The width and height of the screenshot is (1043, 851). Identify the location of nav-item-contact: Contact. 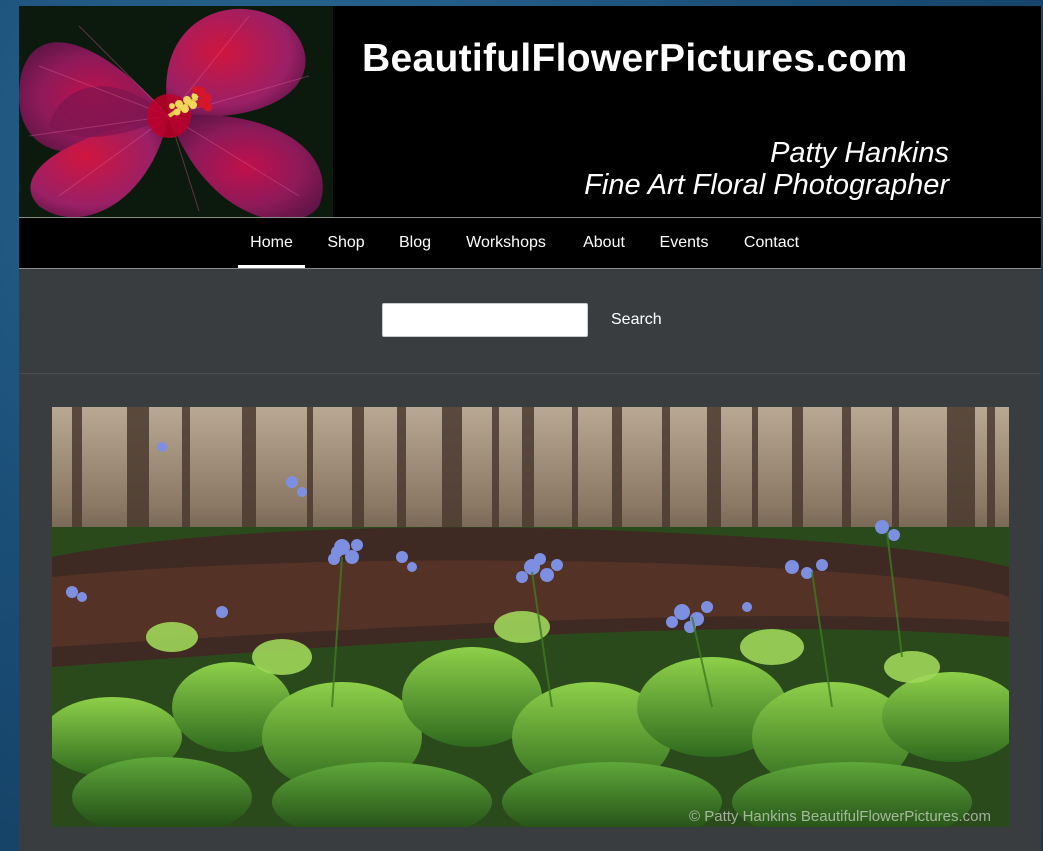
(771, 243).